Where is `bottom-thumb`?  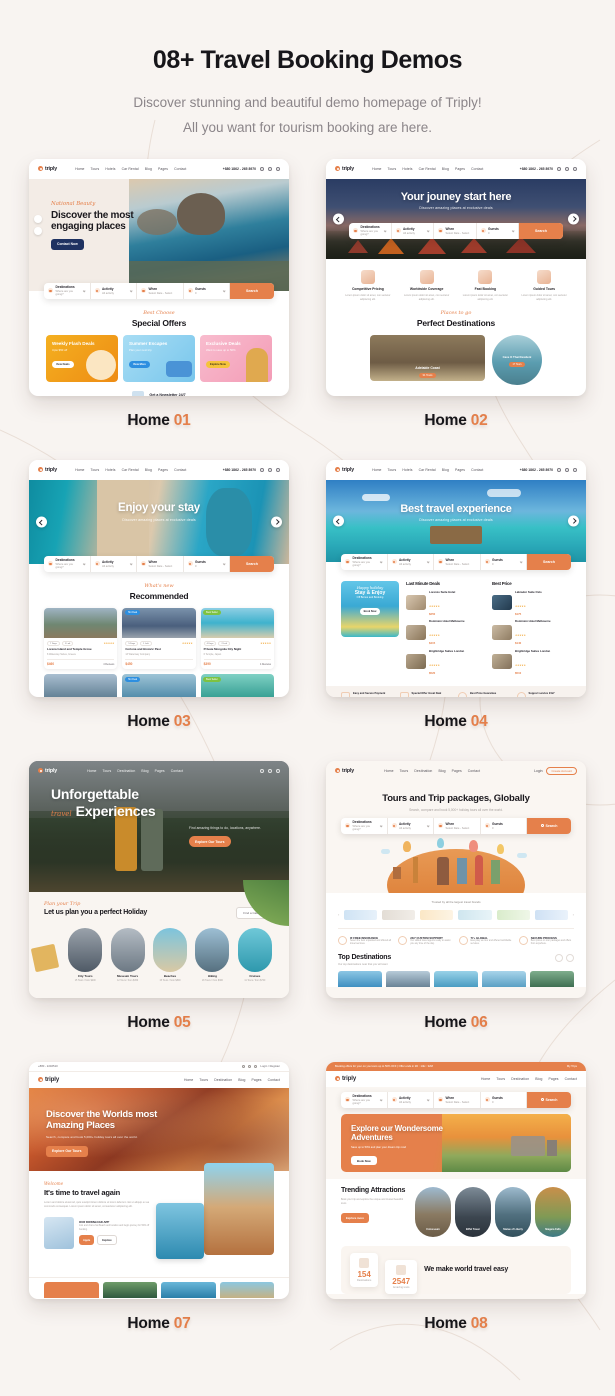 bottom-thumb is located at coordinates (129, 1289).